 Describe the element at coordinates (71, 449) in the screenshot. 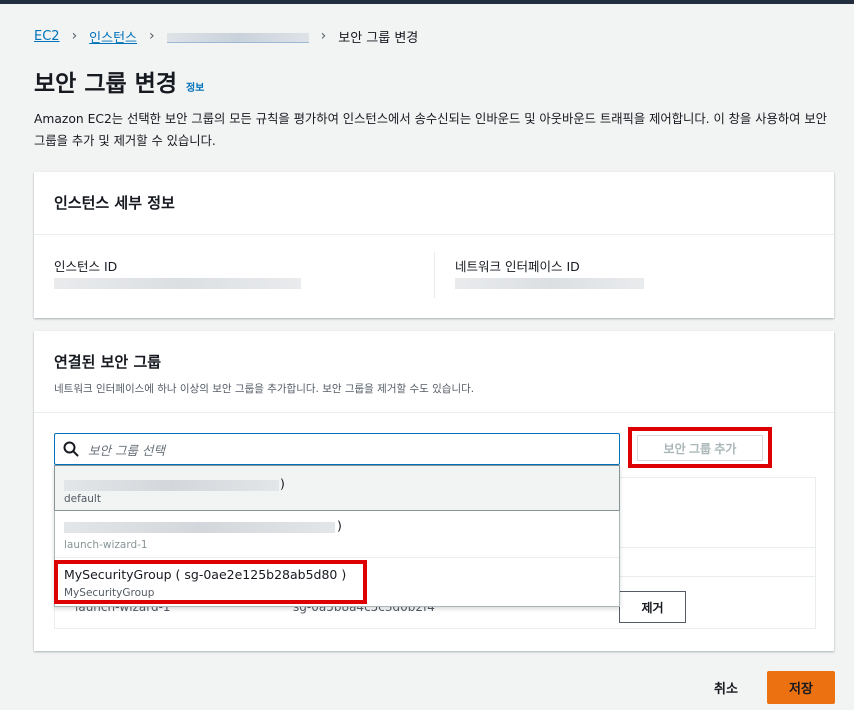

I see `search-icon` at that location.